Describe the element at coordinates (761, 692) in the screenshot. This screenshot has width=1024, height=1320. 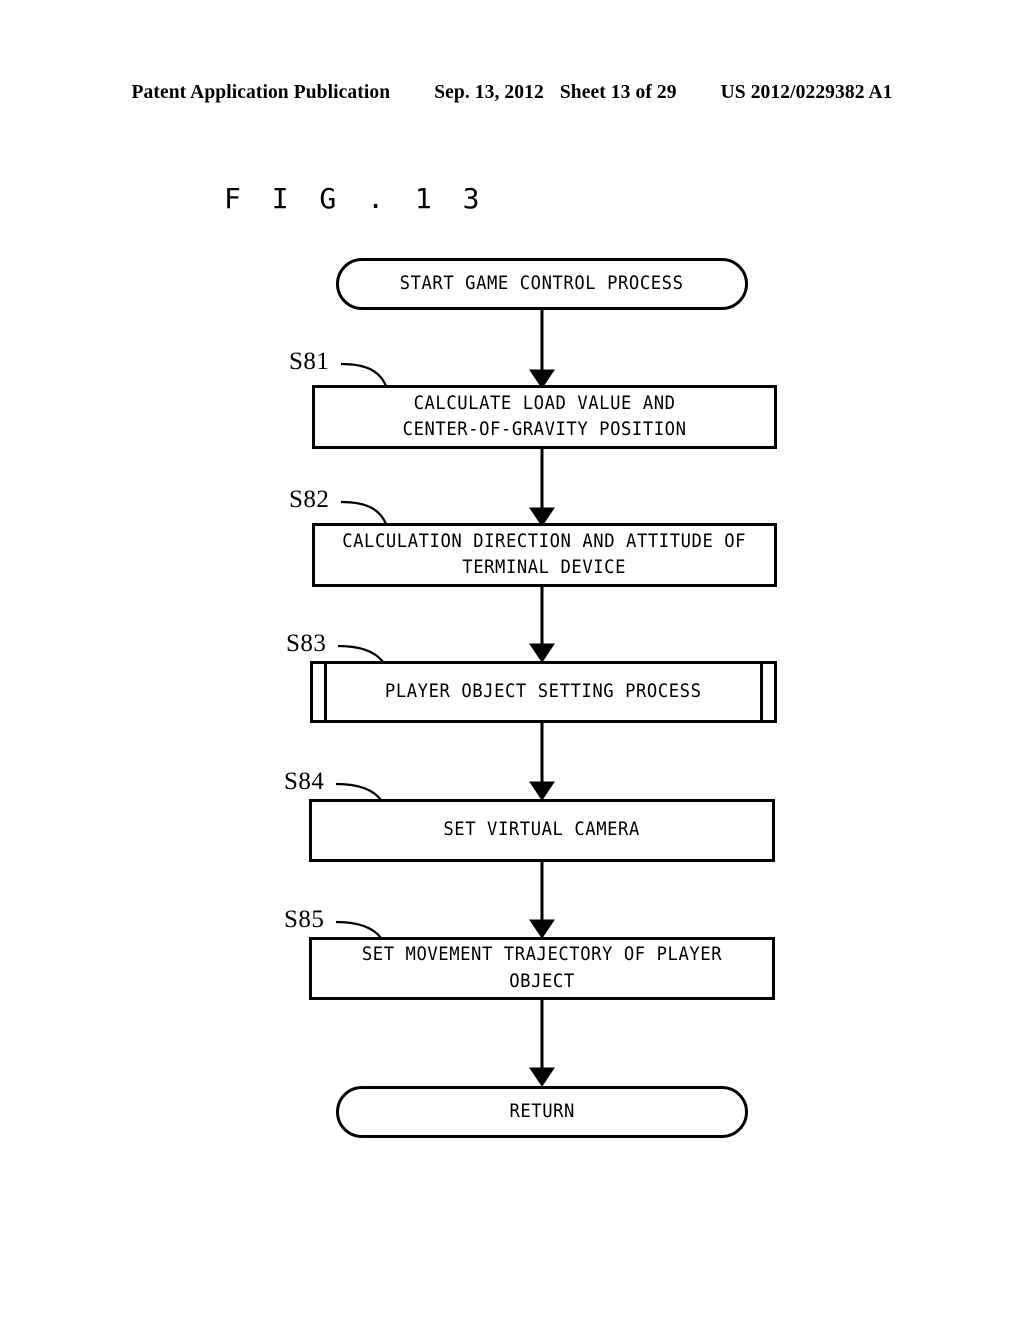
I see `subroutine-right-bar` at that location.